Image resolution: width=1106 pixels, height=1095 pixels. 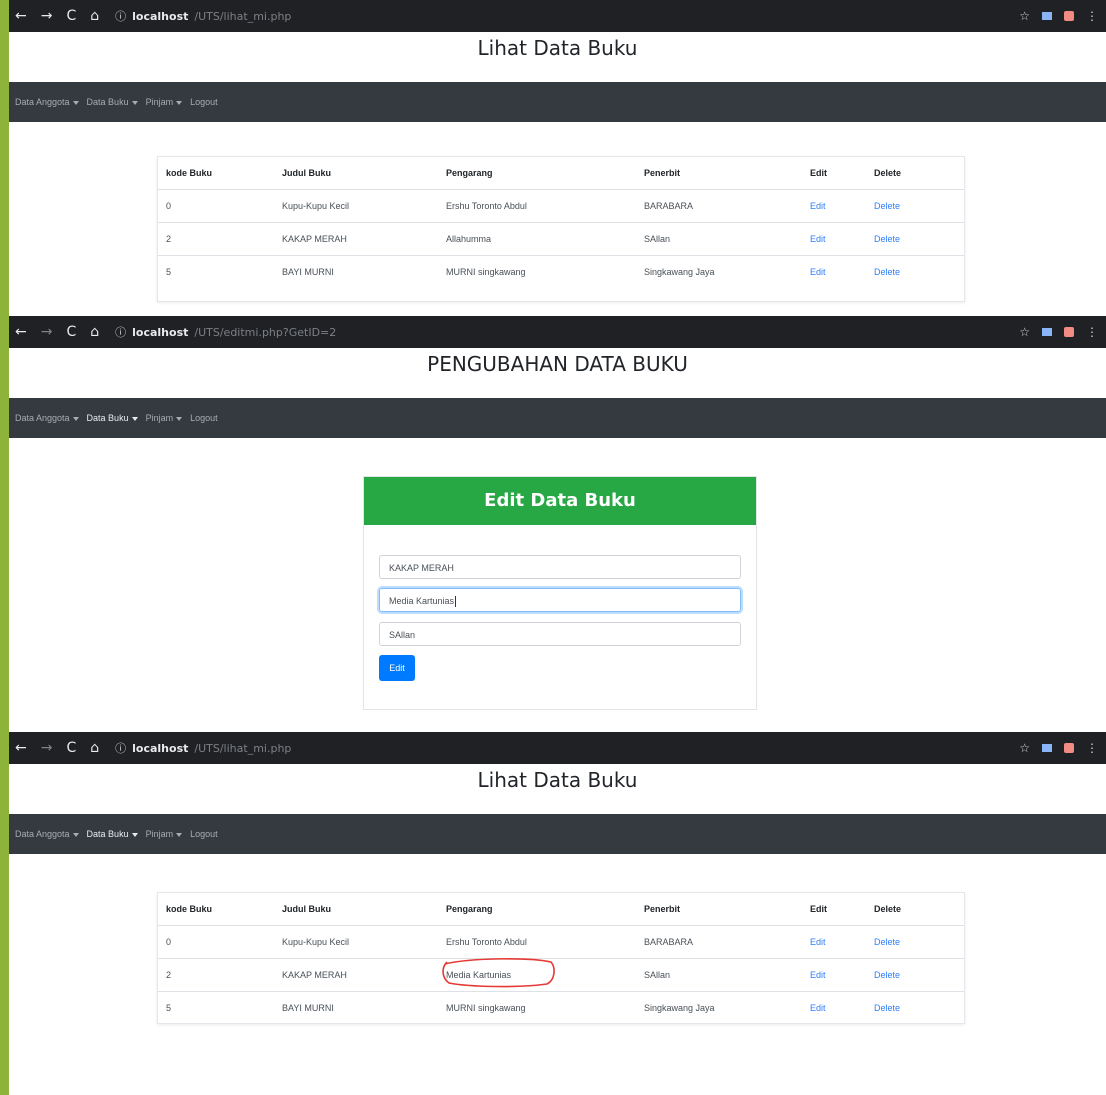 I want to click on cell-judul: BAYI MURNI, so click(x=356, y=271).